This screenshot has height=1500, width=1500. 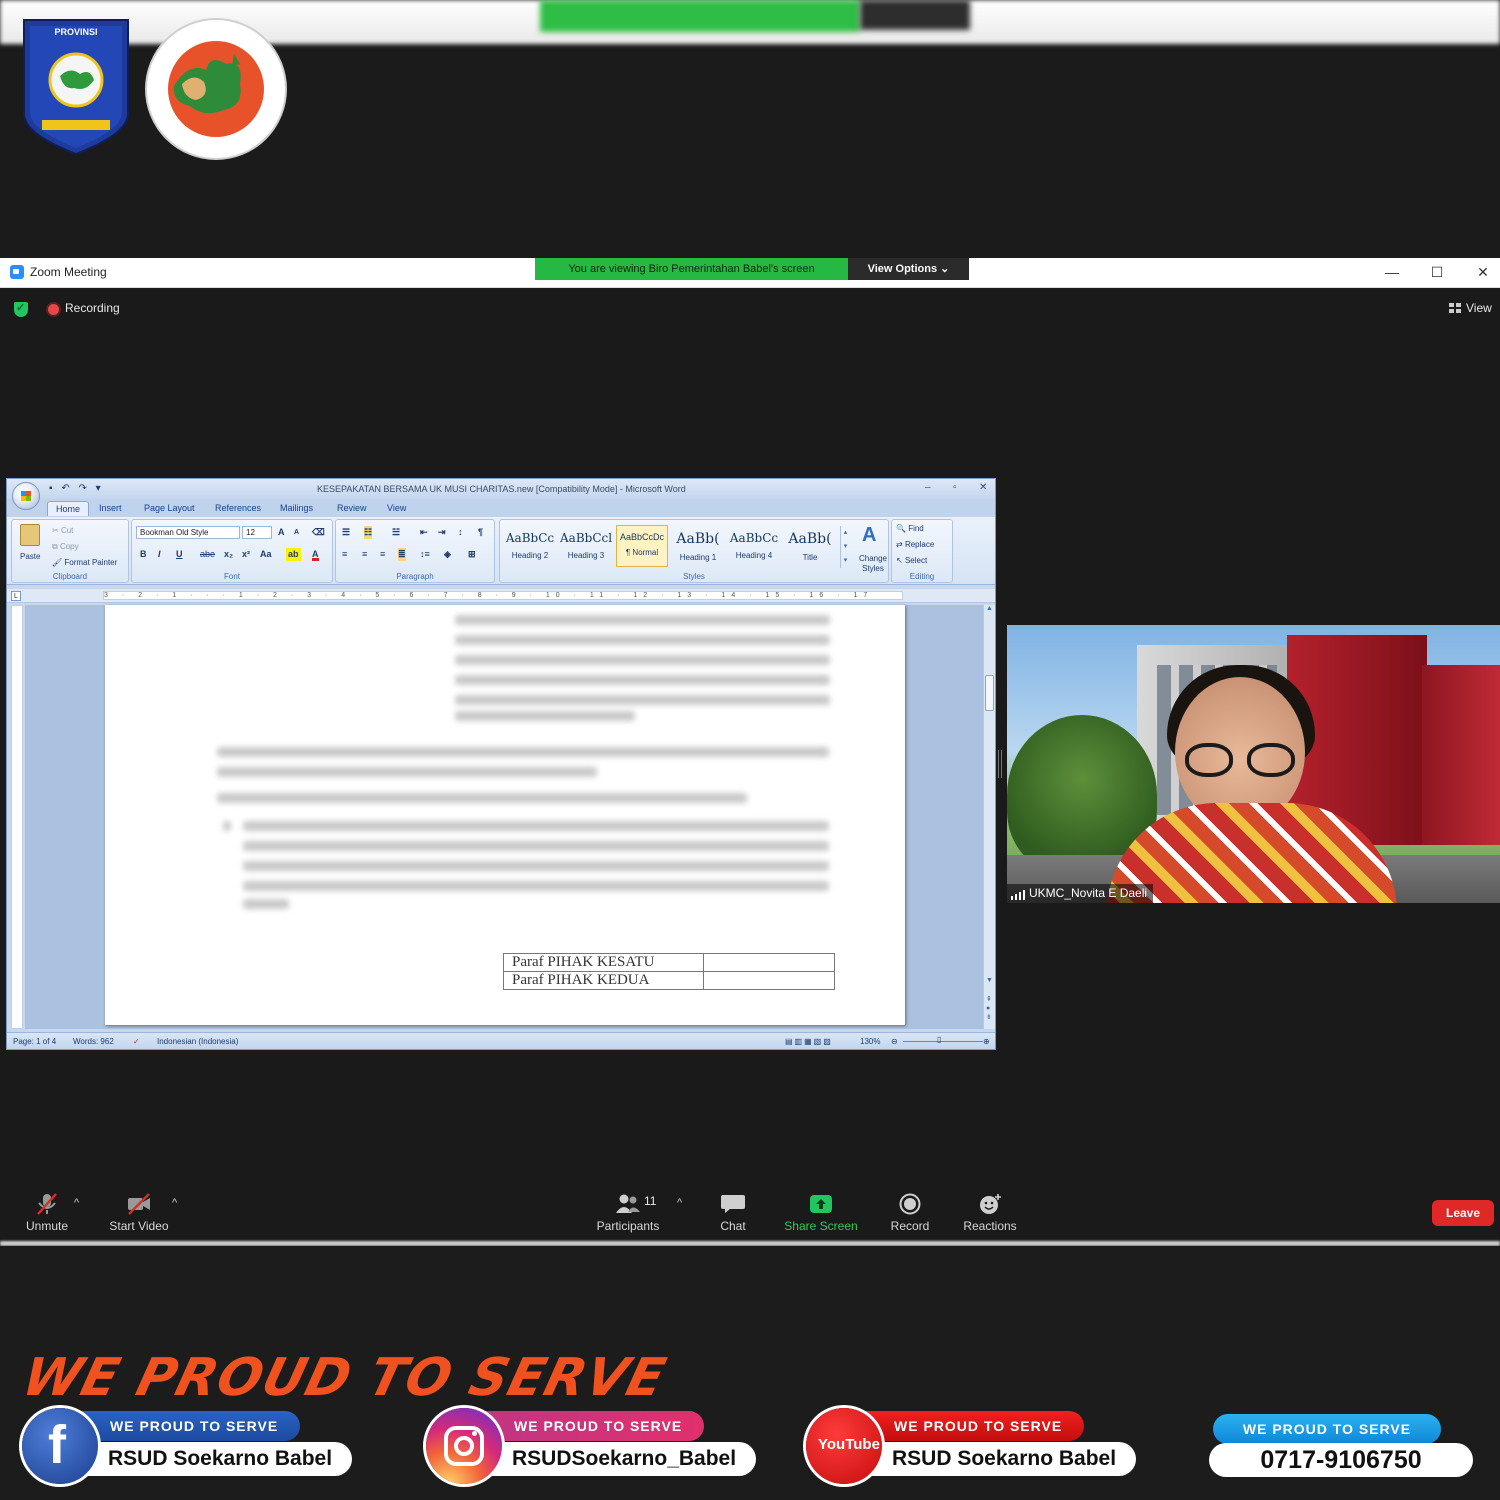 I want to click on sort-icon: ↕, so click(x=460, y=532).